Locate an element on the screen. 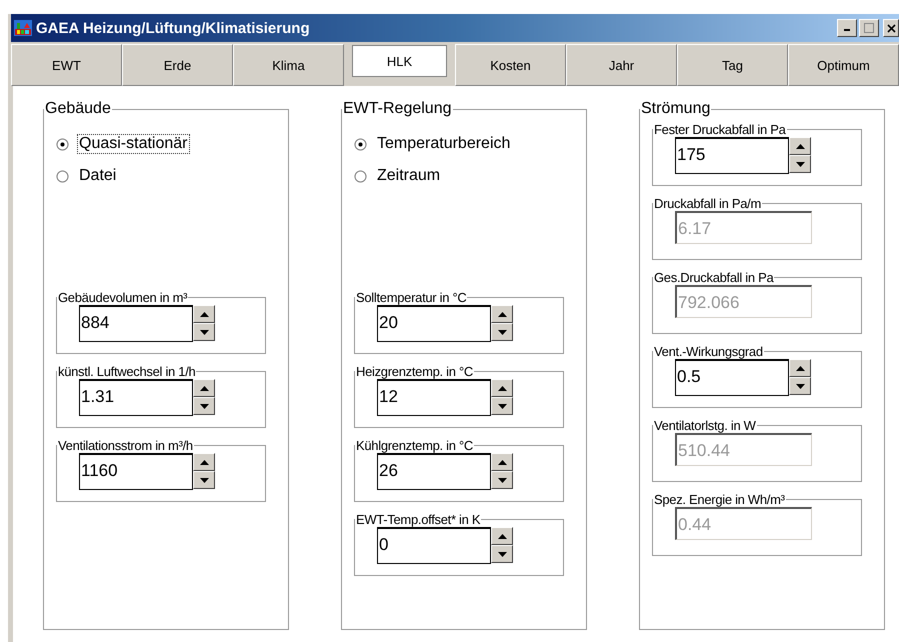 Image resolution: width=899 pixels, height=642 pixels. field-label: Ventilatorlstg. in W is located at coordinates (705, 425).